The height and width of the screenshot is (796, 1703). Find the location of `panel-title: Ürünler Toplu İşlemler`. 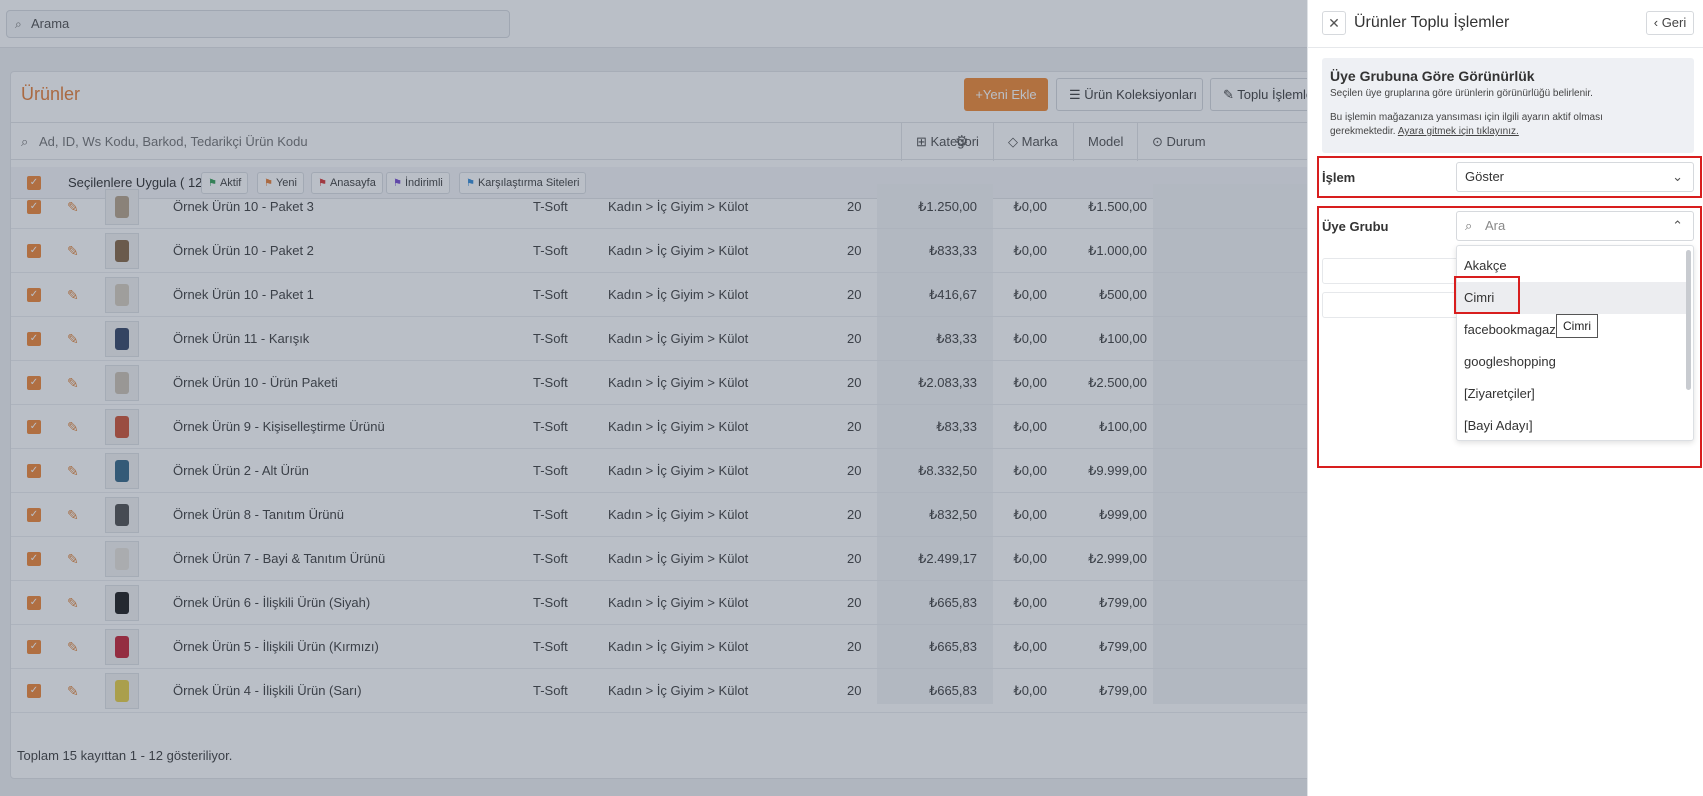

panel-title: Ürünler Toplu İşlemler is located at coordinates (1432, 22).